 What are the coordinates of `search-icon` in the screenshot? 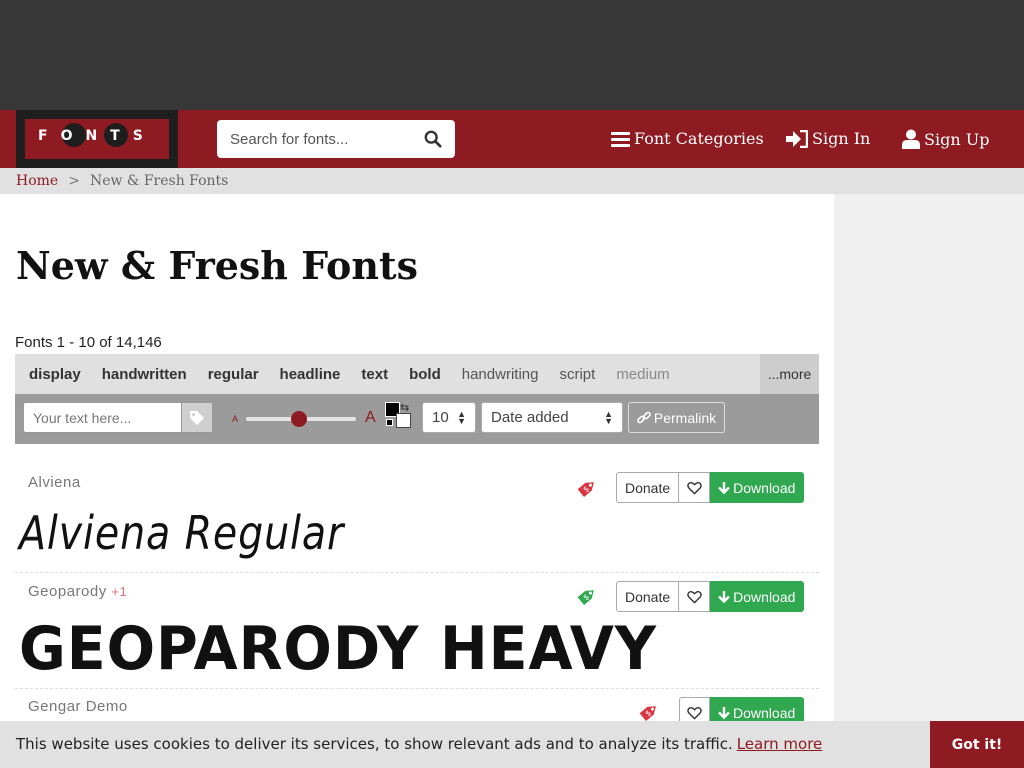 It's located at (433, 139).